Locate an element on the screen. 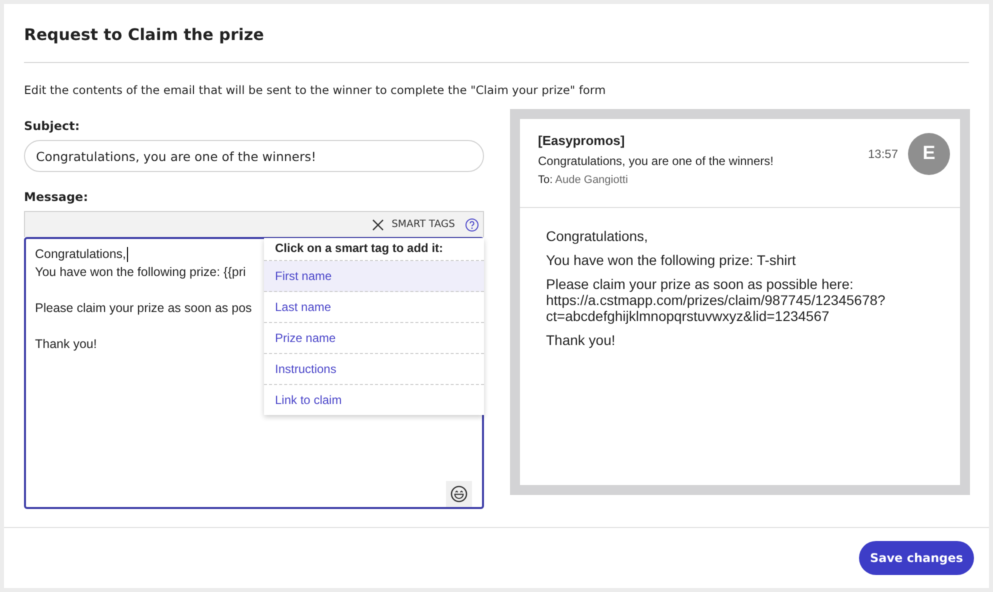  smiley-icon is located at coordinates (459, 494).